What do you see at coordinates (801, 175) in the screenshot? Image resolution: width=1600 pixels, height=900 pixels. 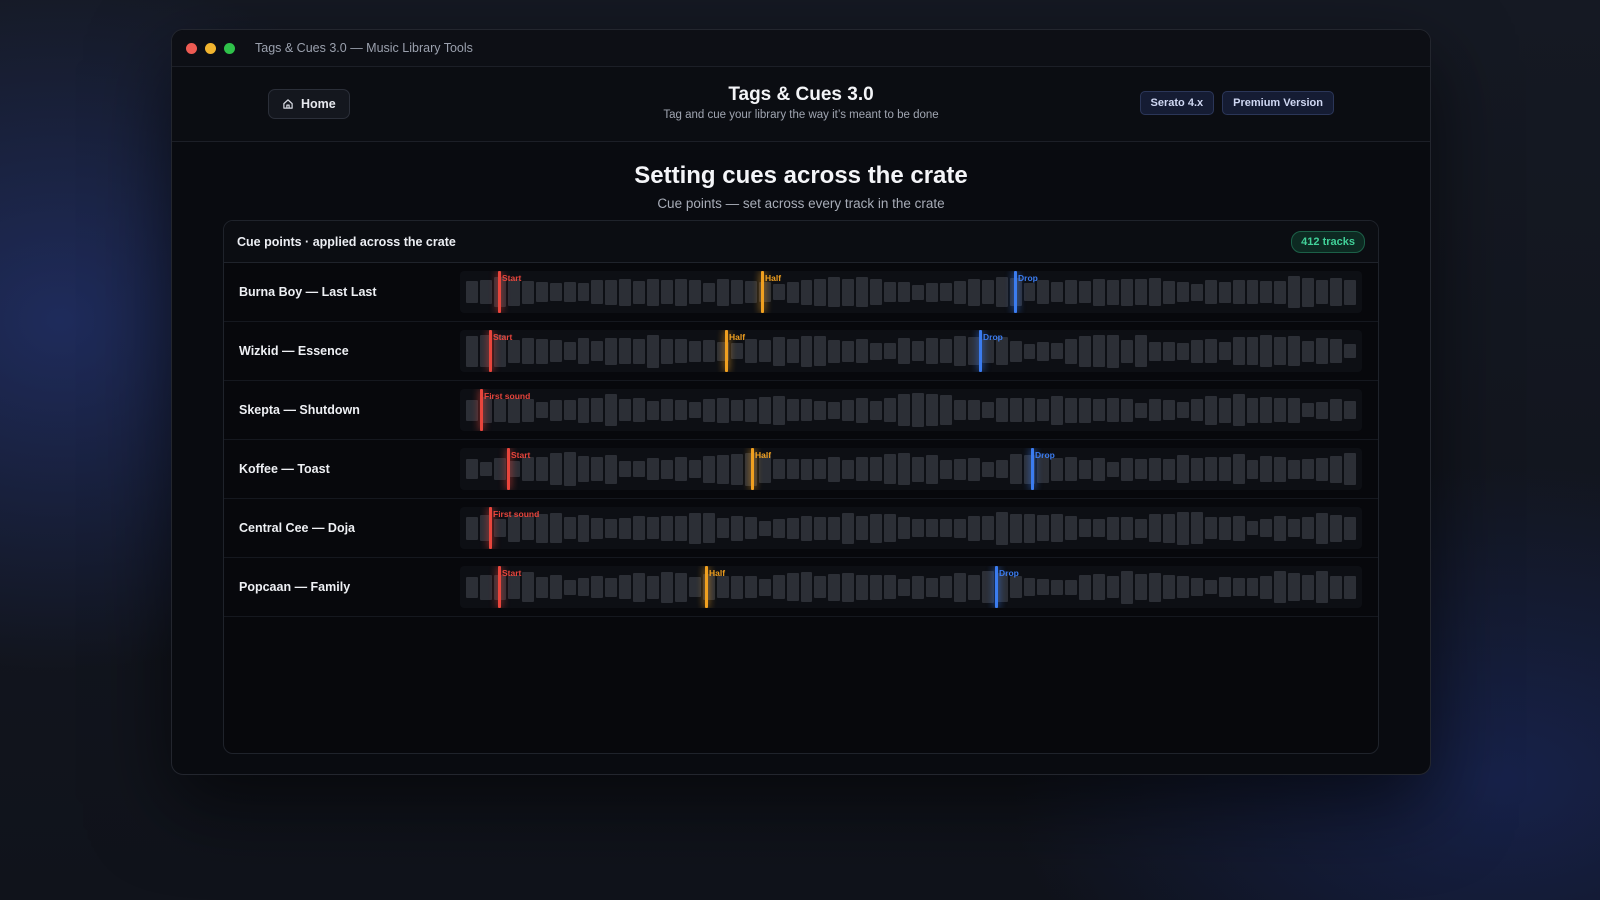 I see `section-title: Setting cues across the crate` at bounding box center [801, 175].